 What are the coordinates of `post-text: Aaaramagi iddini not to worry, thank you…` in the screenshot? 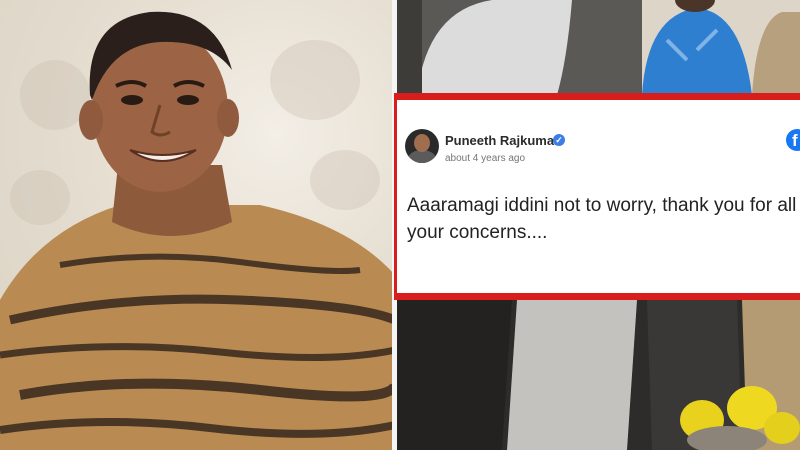 It's located at (602, 219).